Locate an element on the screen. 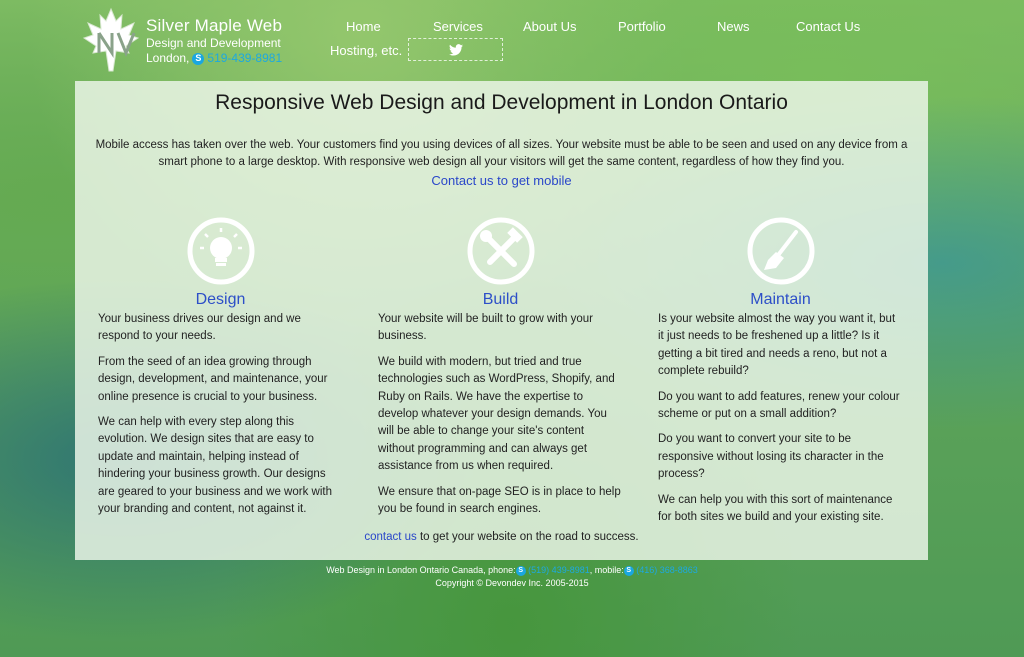 The image size is (1024, 657). nav-contact-us: Contact Us is located at coordinates (828, 26).